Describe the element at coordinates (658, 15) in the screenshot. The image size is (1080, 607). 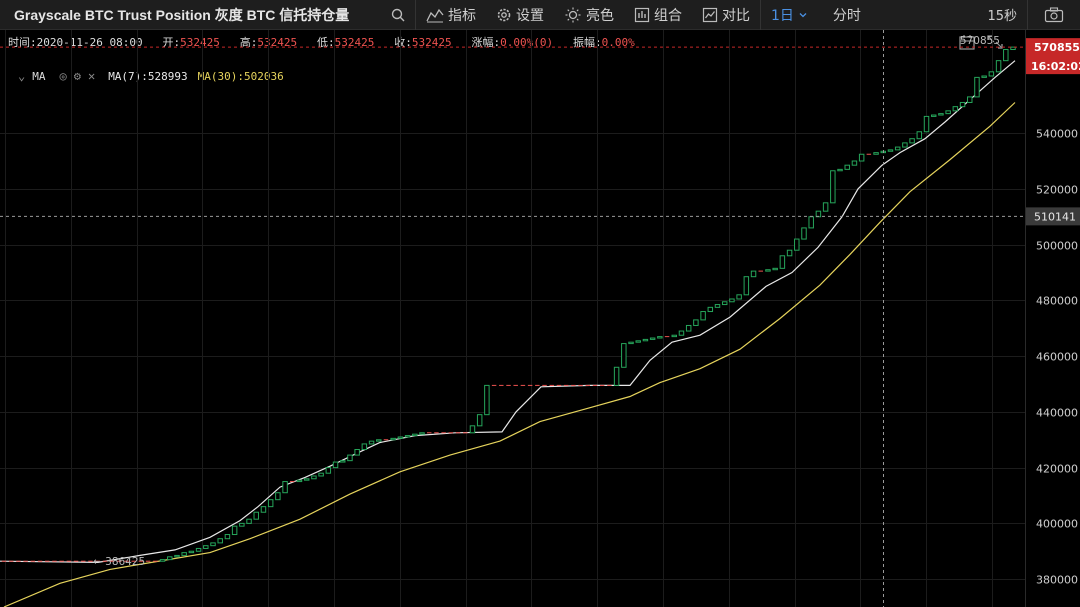
I see `compose-button: 组合` at that location.